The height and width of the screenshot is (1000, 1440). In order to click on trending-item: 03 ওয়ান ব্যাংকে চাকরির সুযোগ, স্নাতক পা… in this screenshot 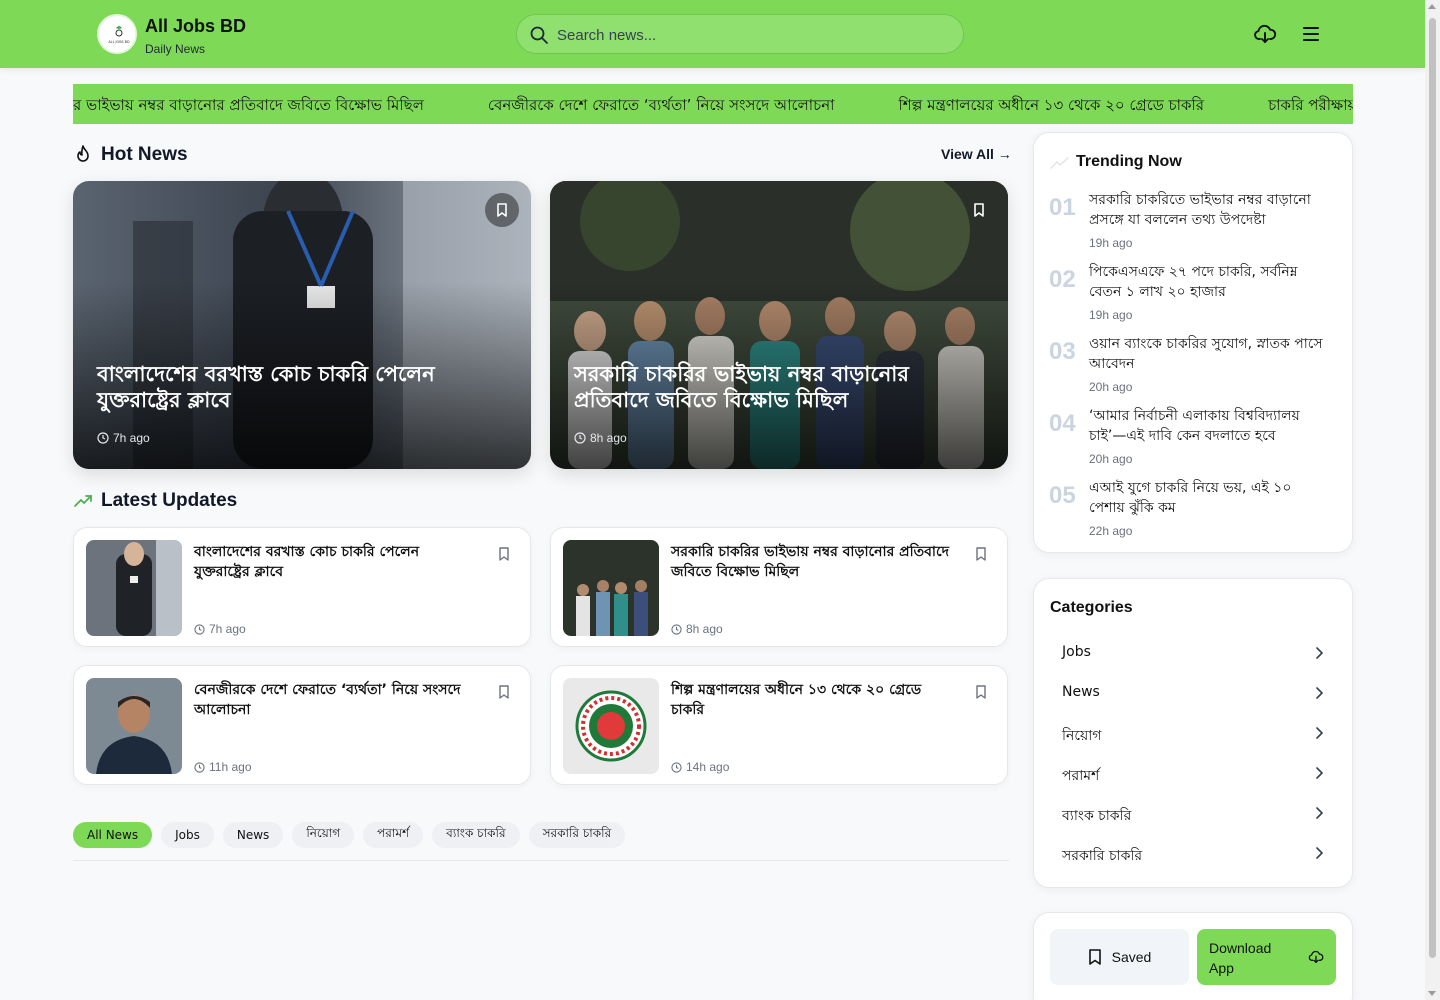, I will do `click(1194, 366)`.